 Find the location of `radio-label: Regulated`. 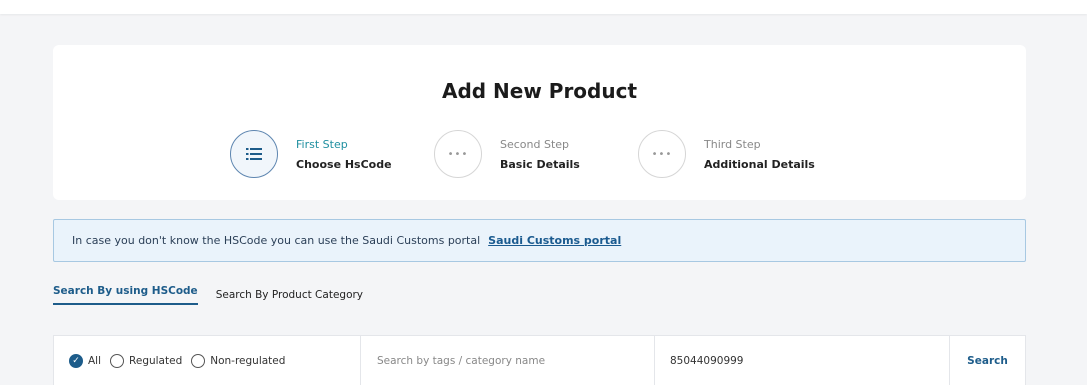

radio-label: Regulated is located at coordinates (156, 360).